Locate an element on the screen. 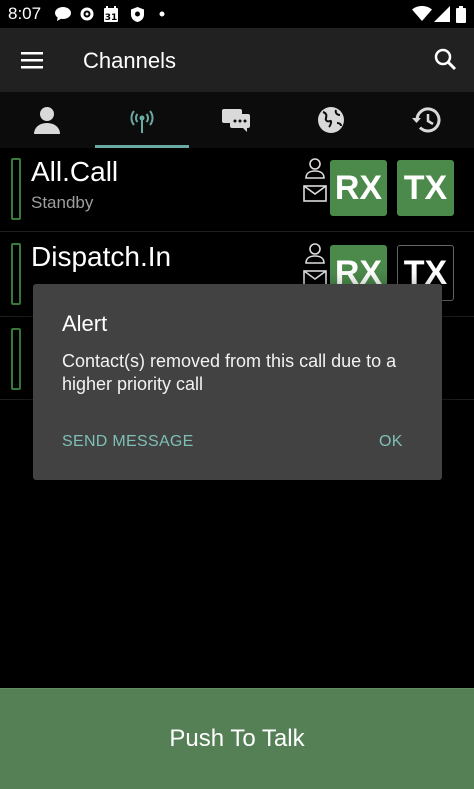 This screenshot has width=474, height=789. search-icon is located at coordinates (445, 59).